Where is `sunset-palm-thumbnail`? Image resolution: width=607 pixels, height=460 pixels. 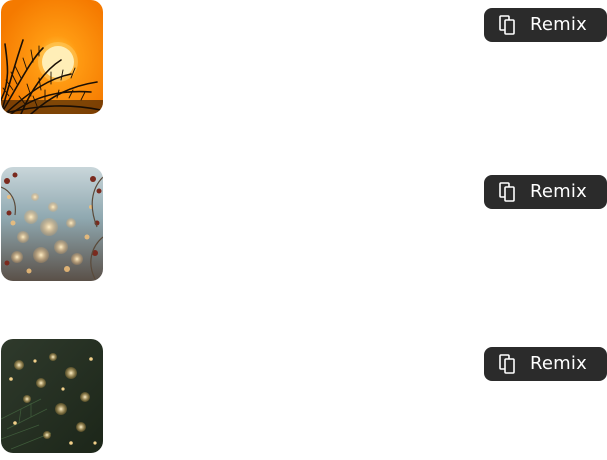
sunset-palm-thumbnail is located at coordinates (52, 57).